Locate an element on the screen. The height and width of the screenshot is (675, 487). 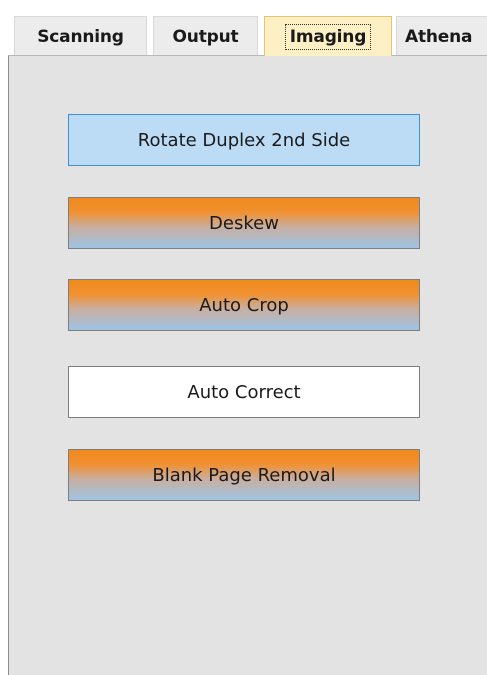
tab-imaging: Imaging is located at coordinates (328, 36).